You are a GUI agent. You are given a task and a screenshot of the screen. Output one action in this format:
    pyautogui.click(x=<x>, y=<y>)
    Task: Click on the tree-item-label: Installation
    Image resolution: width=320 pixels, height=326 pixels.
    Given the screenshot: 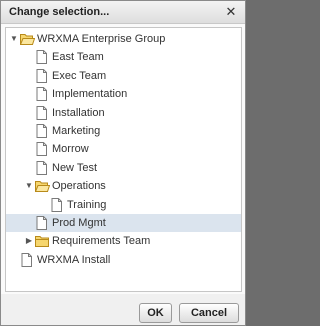 What is the action you would take?
    pyautogui.click(x=78, y=112)
    